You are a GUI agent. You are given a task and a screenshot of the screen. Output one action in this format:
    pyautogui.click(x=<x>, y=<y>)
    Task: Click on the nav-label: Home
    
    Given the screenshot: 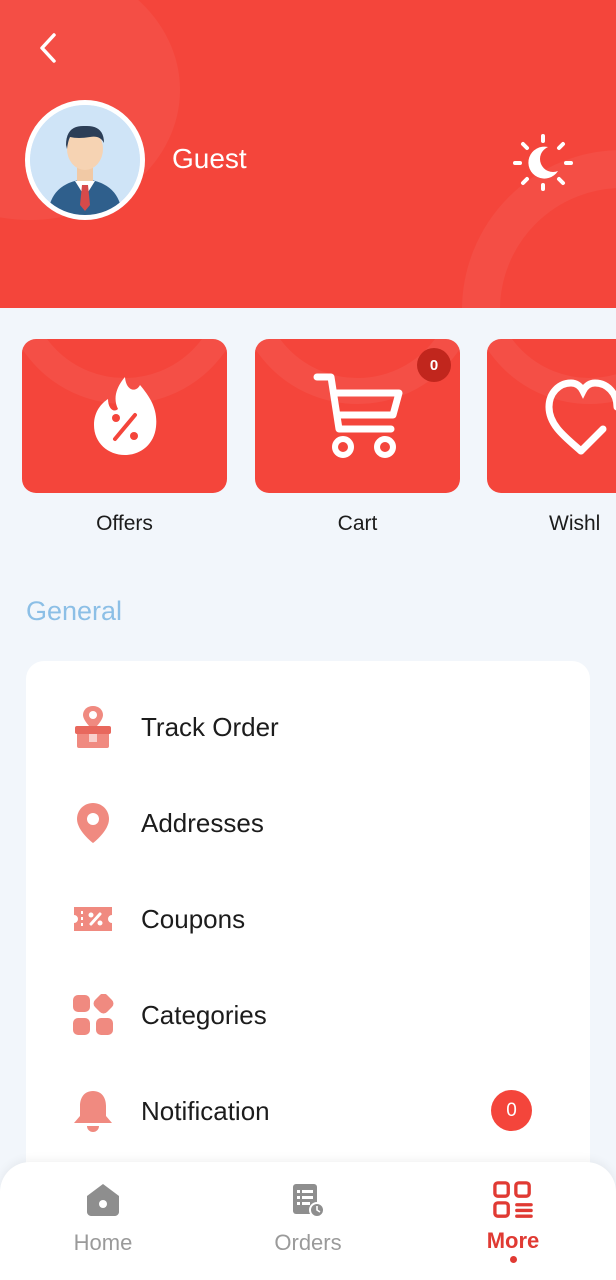 What is the action you would take?
    pyautogui.click(x=103, y=1242)
    